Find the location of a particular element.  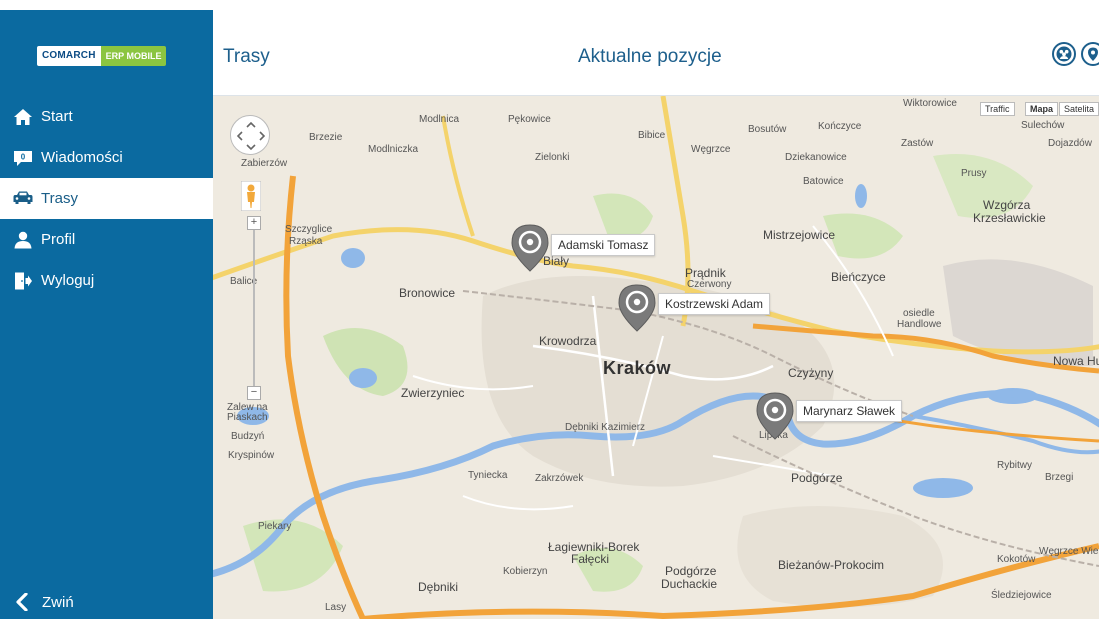

place-label: Piaskach is located at coordinates (247, 417).